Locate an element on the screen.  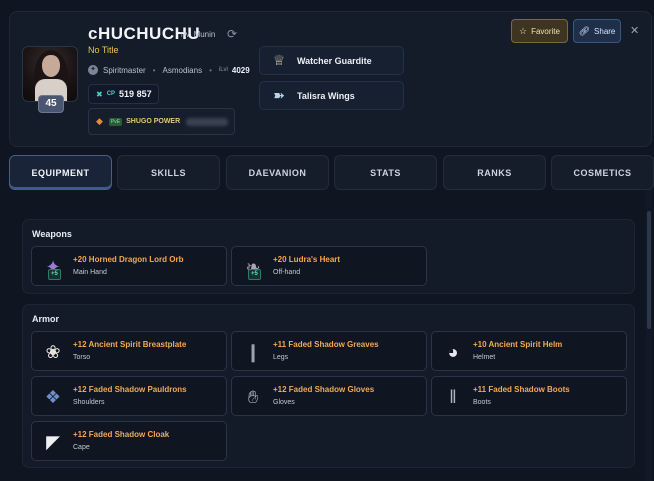
refresh-icon: ⟳ is located at coordinates (232, 34).